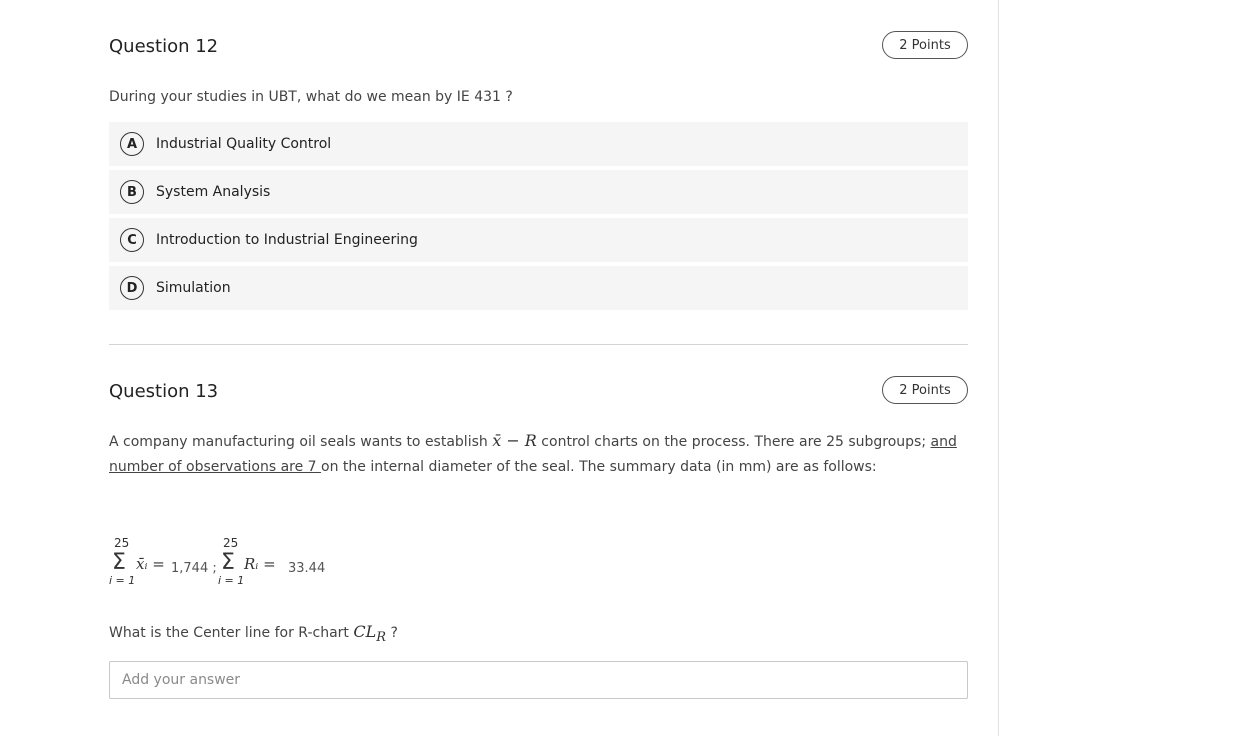 The height and width of the screenshot is (736, 1255). Describe the element at coordinates (244, 144) in the screenshot. I see `option-label: Industrial Quality Control` at that location.